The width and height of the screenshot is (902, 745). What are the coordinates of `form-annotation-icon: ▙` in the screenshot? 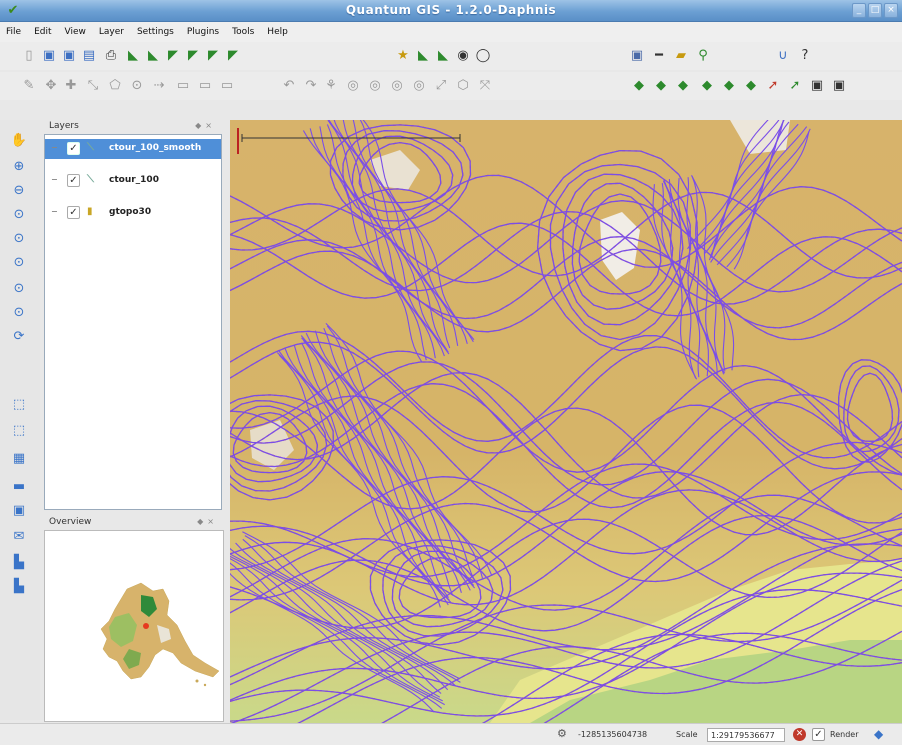 It's located at (19, 563).